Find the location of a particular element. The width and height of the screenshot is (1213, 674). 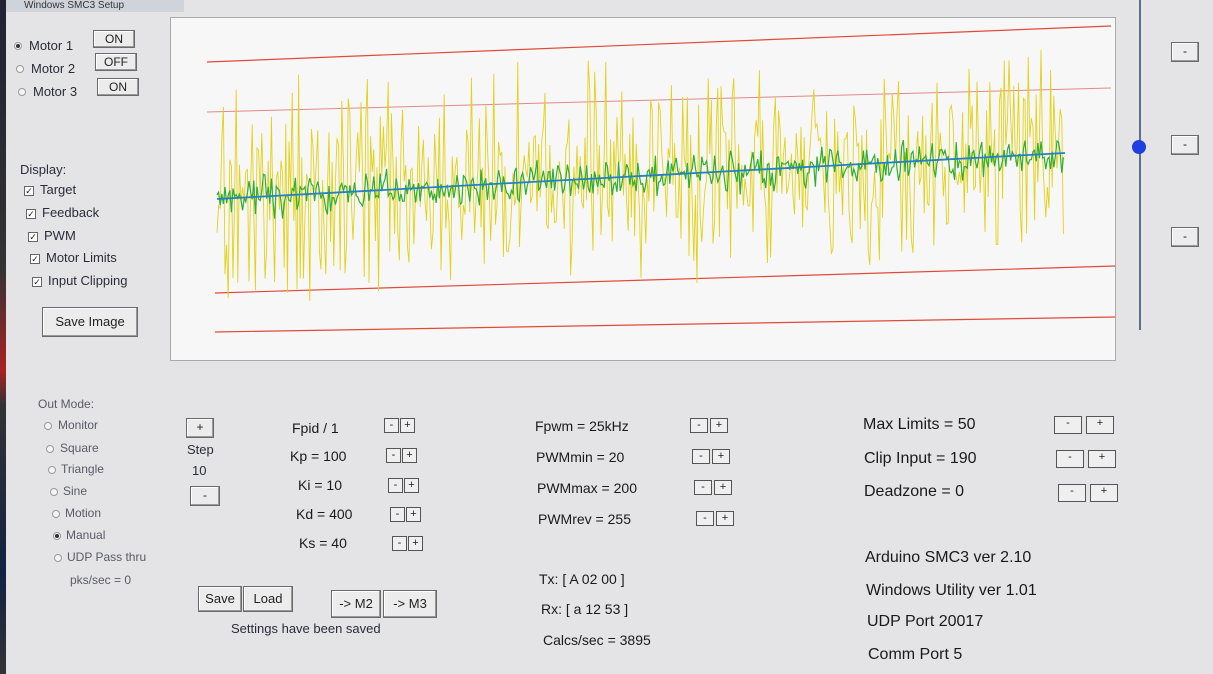

ki-label: Ki = 10 is located at coordinates (320, 485).